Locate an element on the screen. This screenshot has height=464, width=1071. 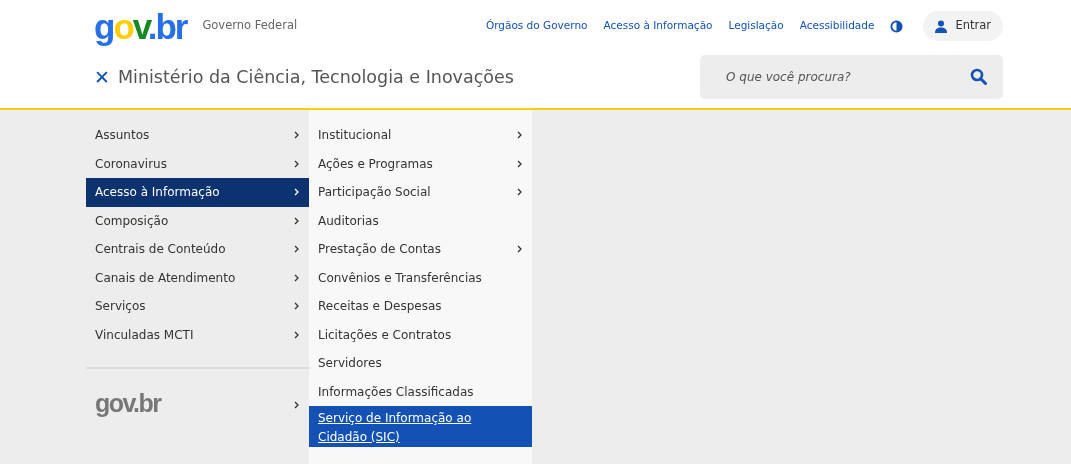
menu-item: Canais de Atendimento is located at coordinates (197, 277).